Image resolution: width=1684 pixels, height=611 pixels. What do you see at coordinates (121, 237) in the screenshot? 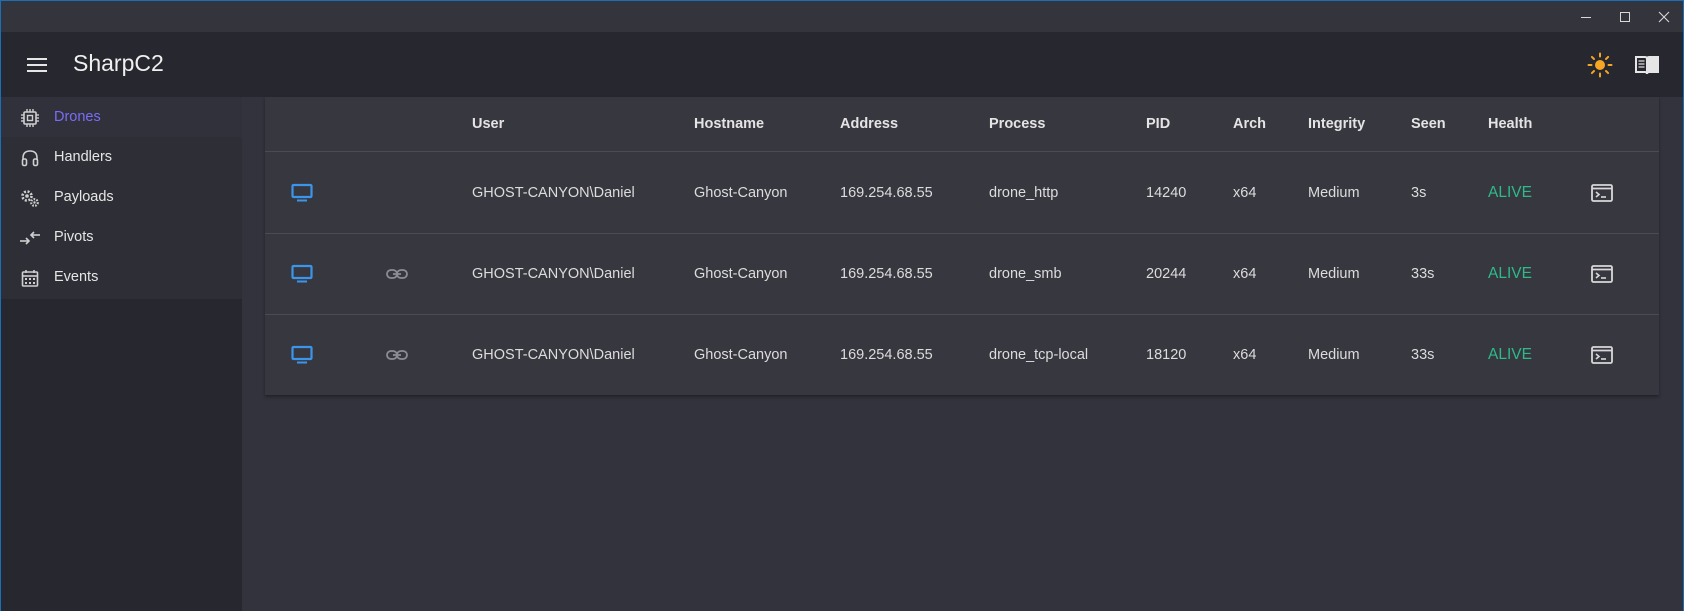
I see `sidebar-item-pivots: Pivots` at bounding box center [121, 237].